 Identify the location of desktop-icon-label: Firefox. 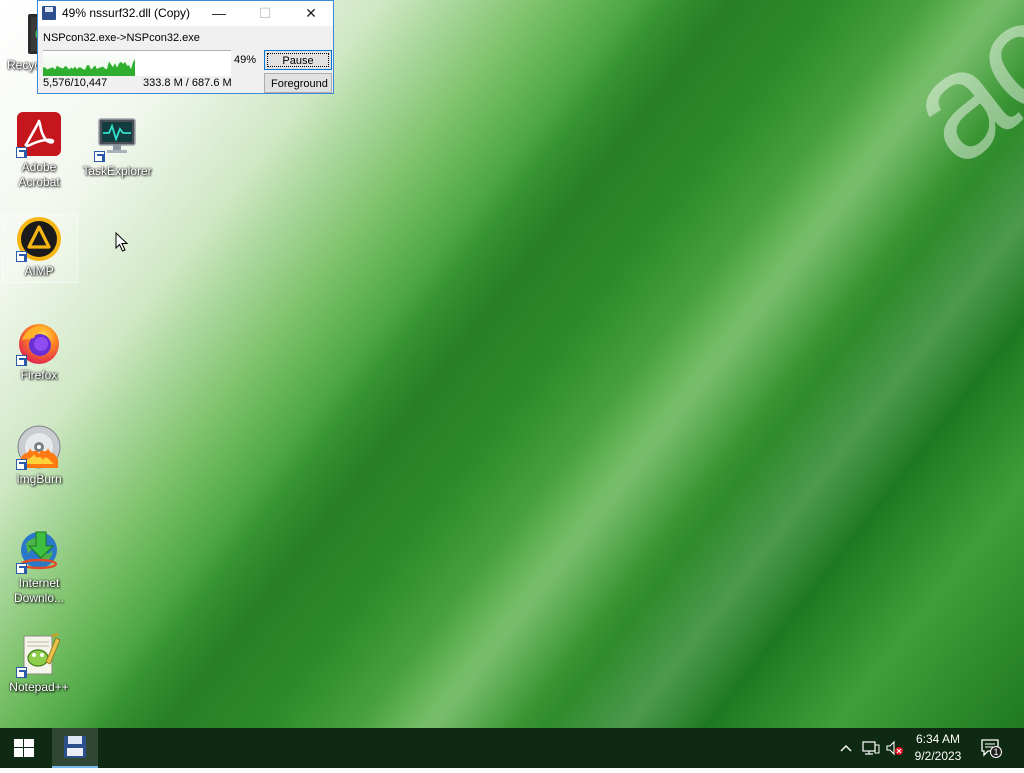
(39, 375).